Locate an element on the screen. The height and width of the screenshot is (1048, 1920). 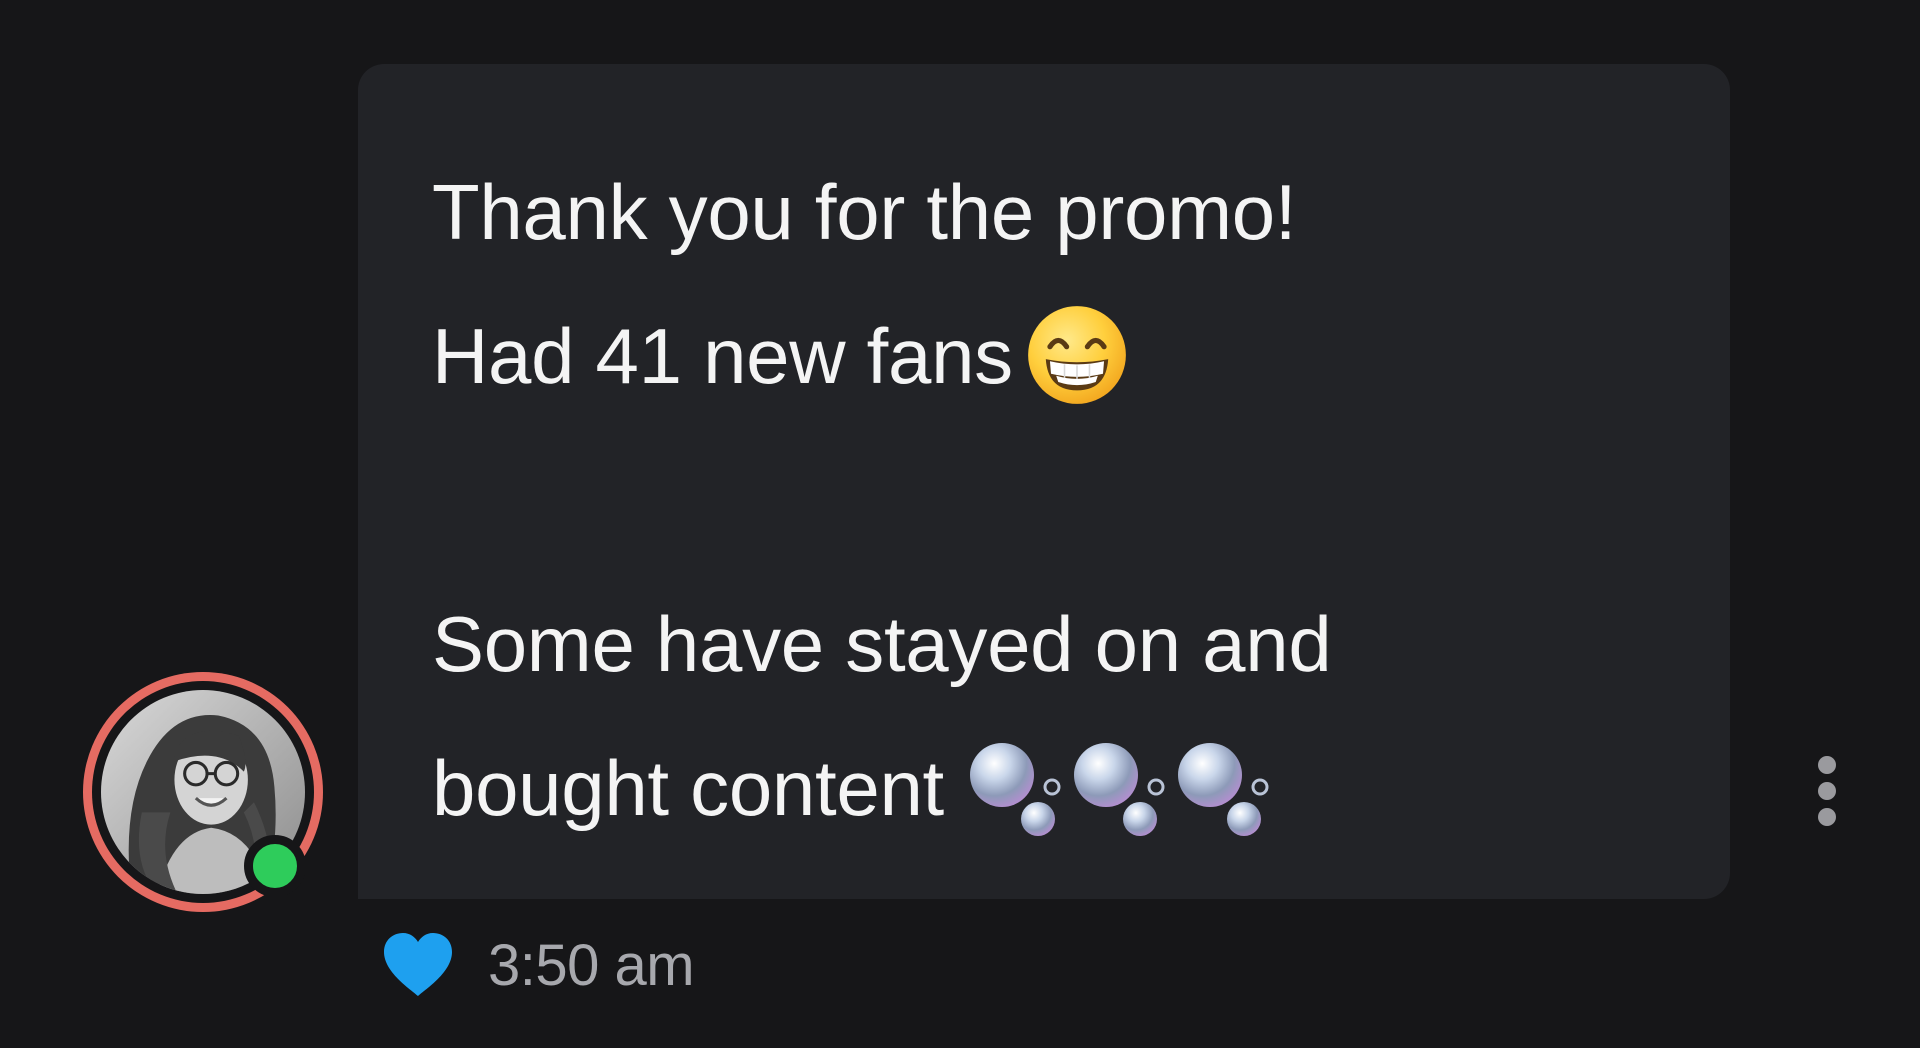
message-line-5-text: bought content is located at coordinates (688, 788).